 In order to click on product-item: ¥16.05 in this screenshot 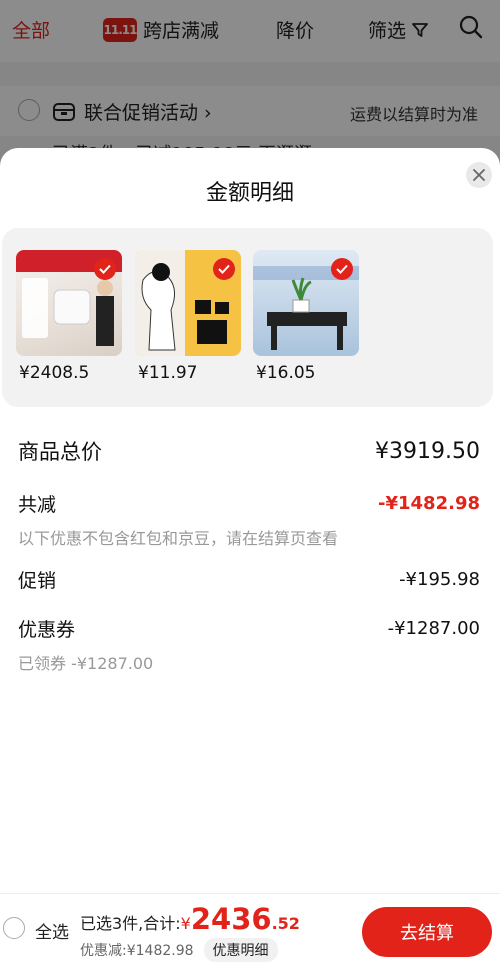, I will do `click(306, 316)`.